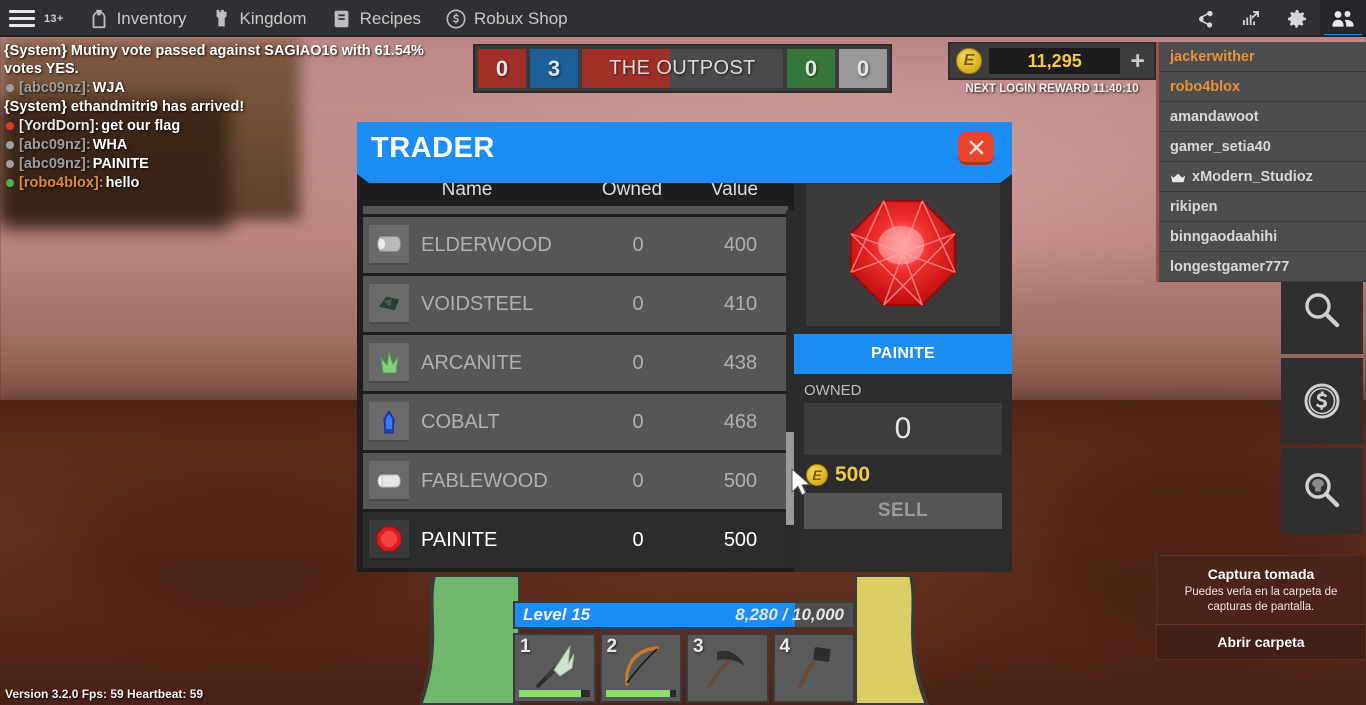 This screenshot has width=1366, height=705. What do you see at coordinates (1322, 491) in the screenshot?
I see `tree-magnifier-icon` at bounding box center [1322, 491].